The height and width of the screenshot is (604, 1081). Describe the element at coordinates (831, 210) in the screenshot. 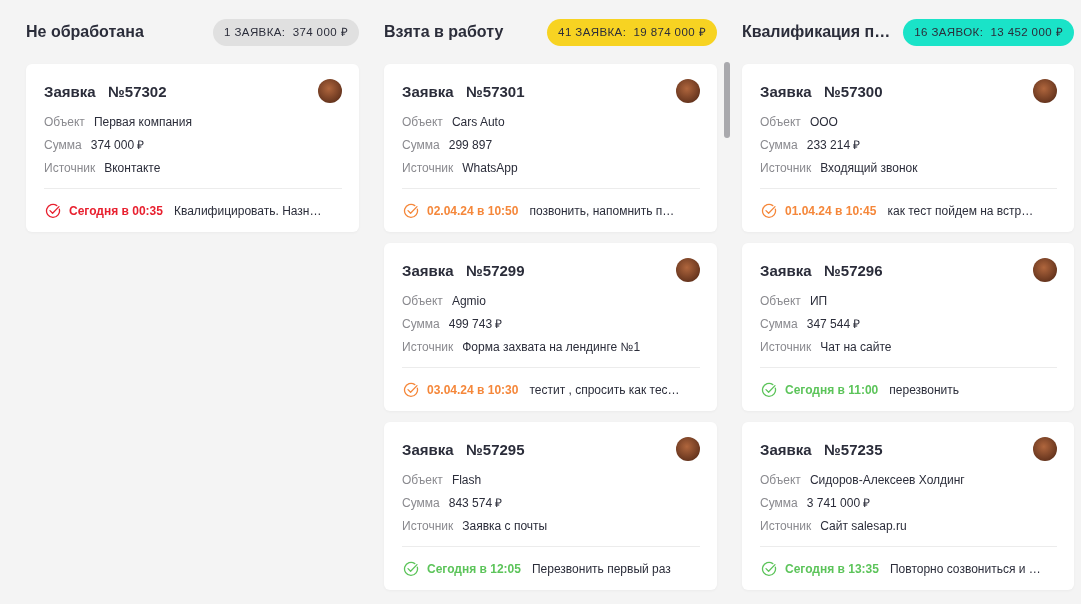

I see `task-time: 01.04.24 в 10:45` at that location.